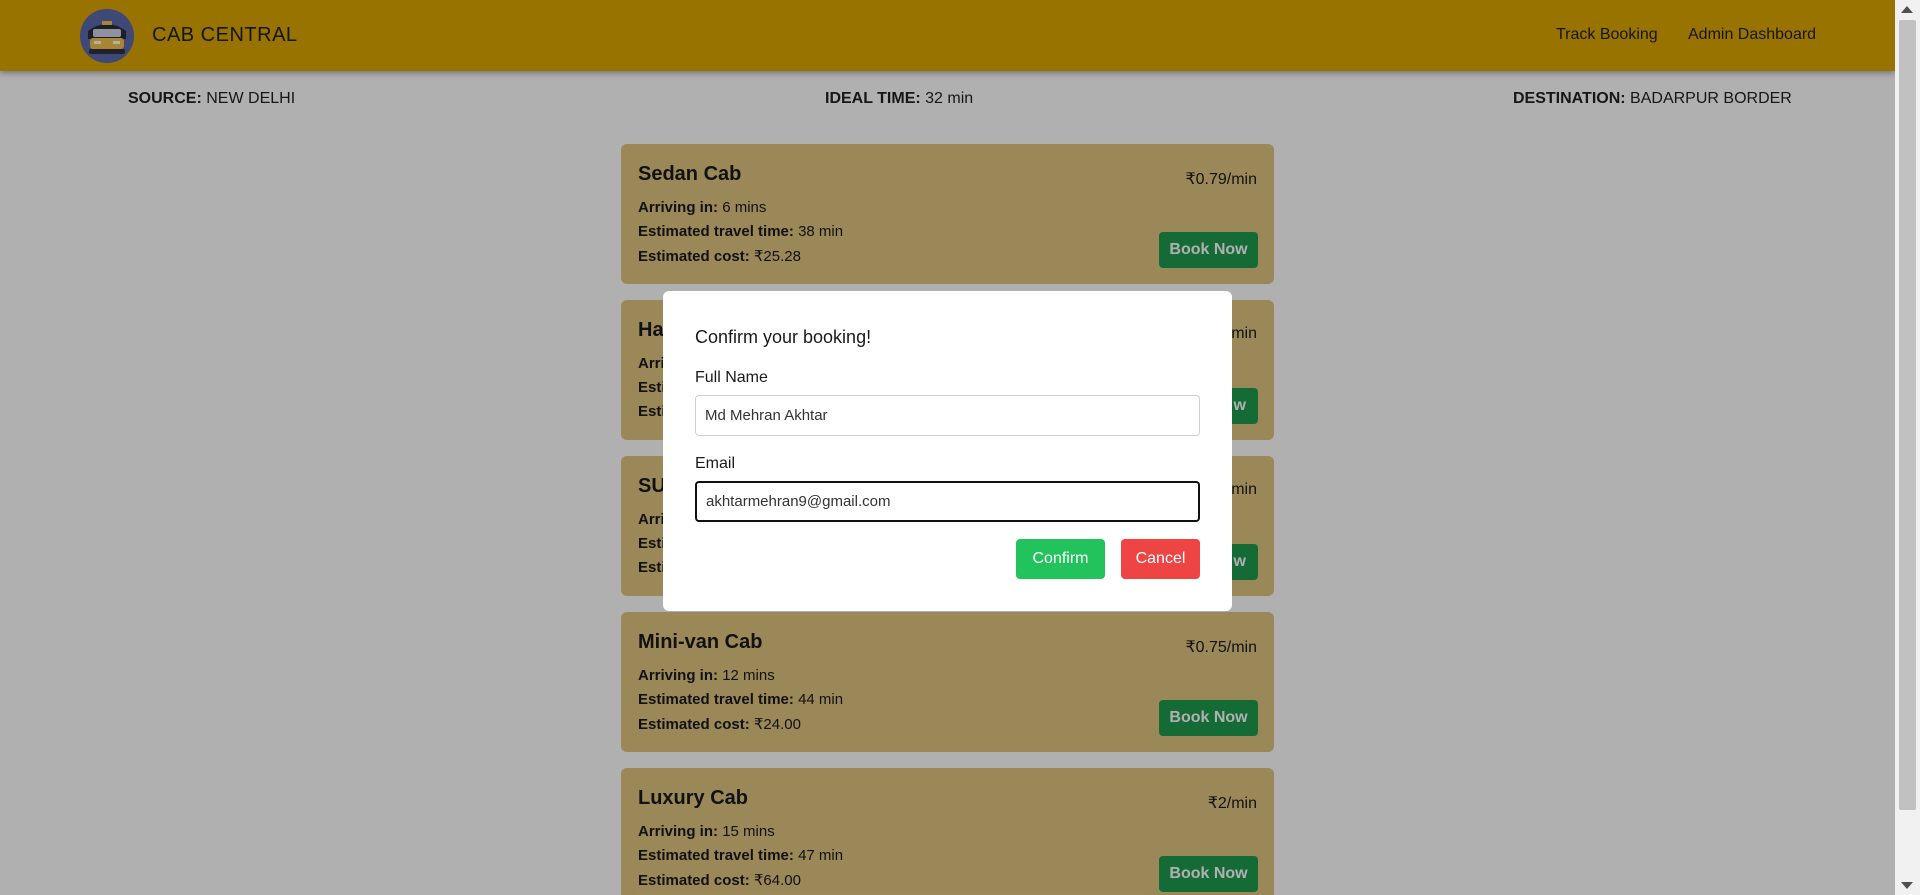  I want to click on full-name-label: Full Name, so click(731, 377).